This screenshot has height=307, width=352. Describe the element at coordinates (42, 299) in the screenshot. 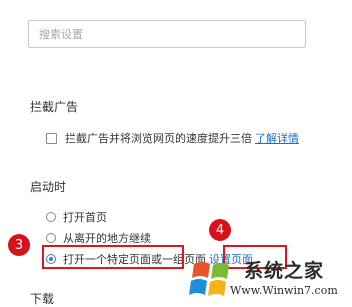

I see `download-title: 下载` at that location.